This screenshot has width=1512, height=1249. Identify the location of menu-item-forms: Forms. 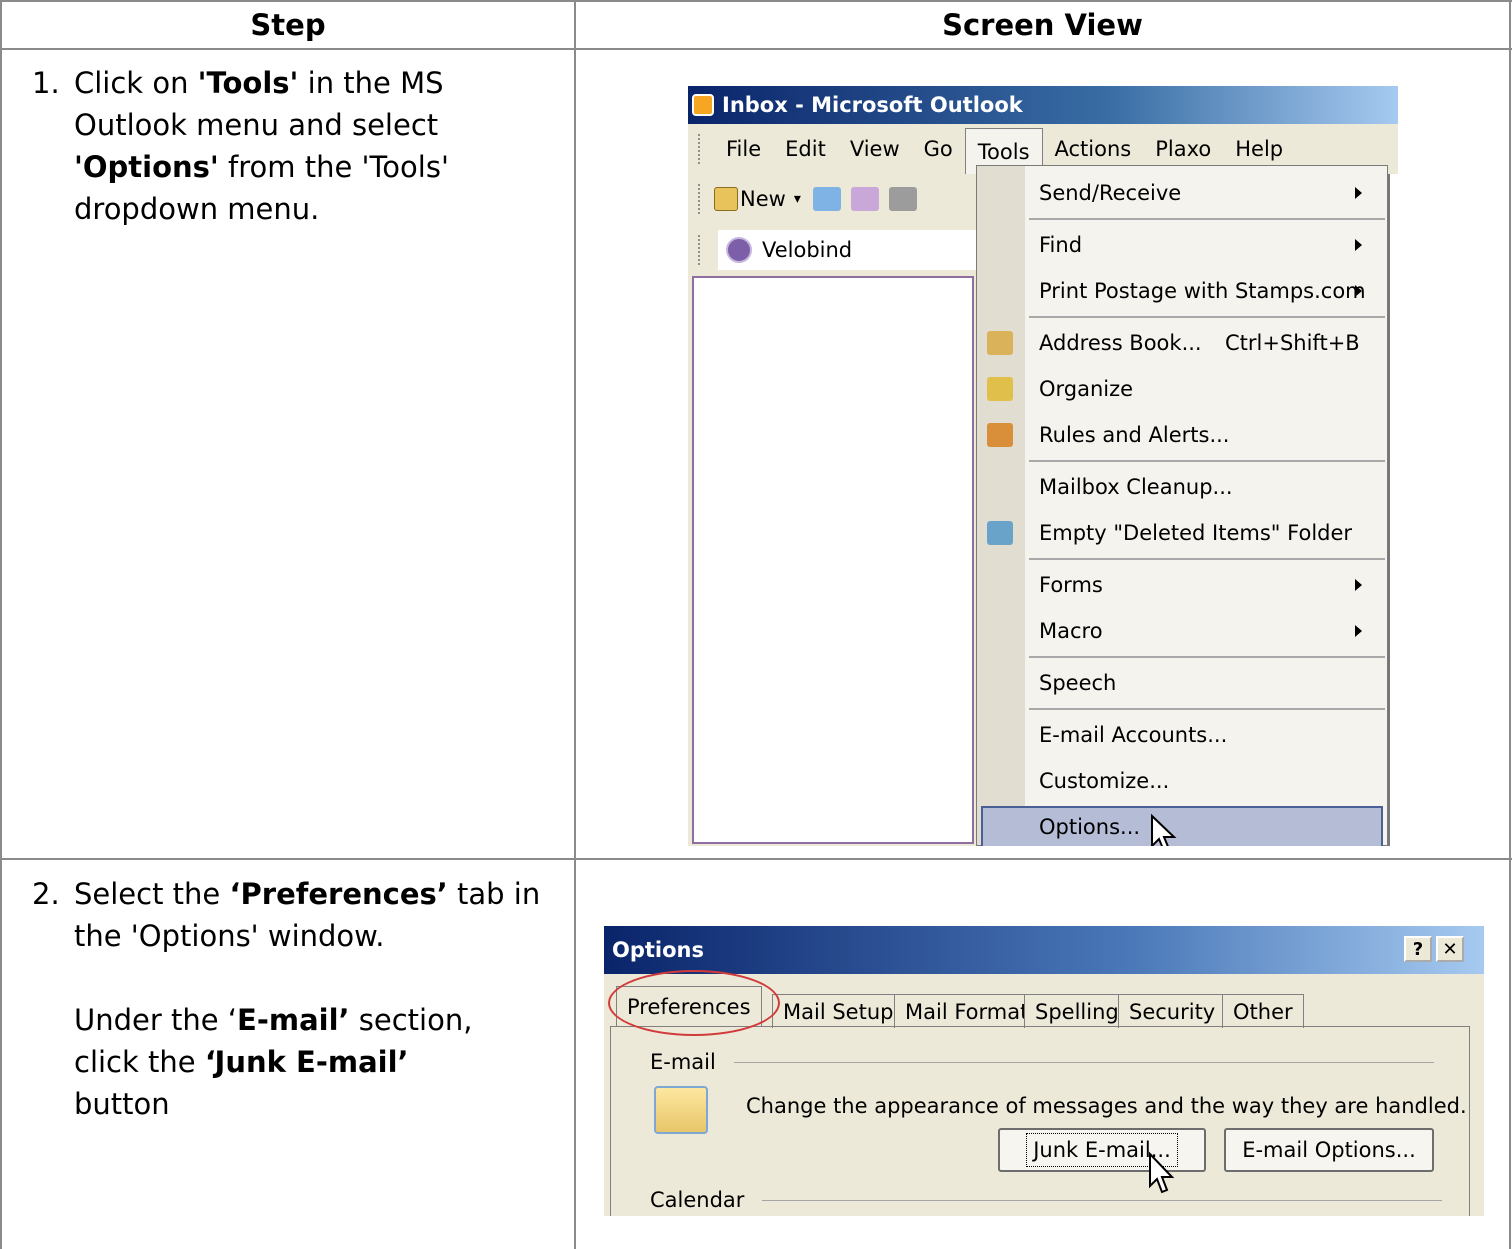
(1182, 585).